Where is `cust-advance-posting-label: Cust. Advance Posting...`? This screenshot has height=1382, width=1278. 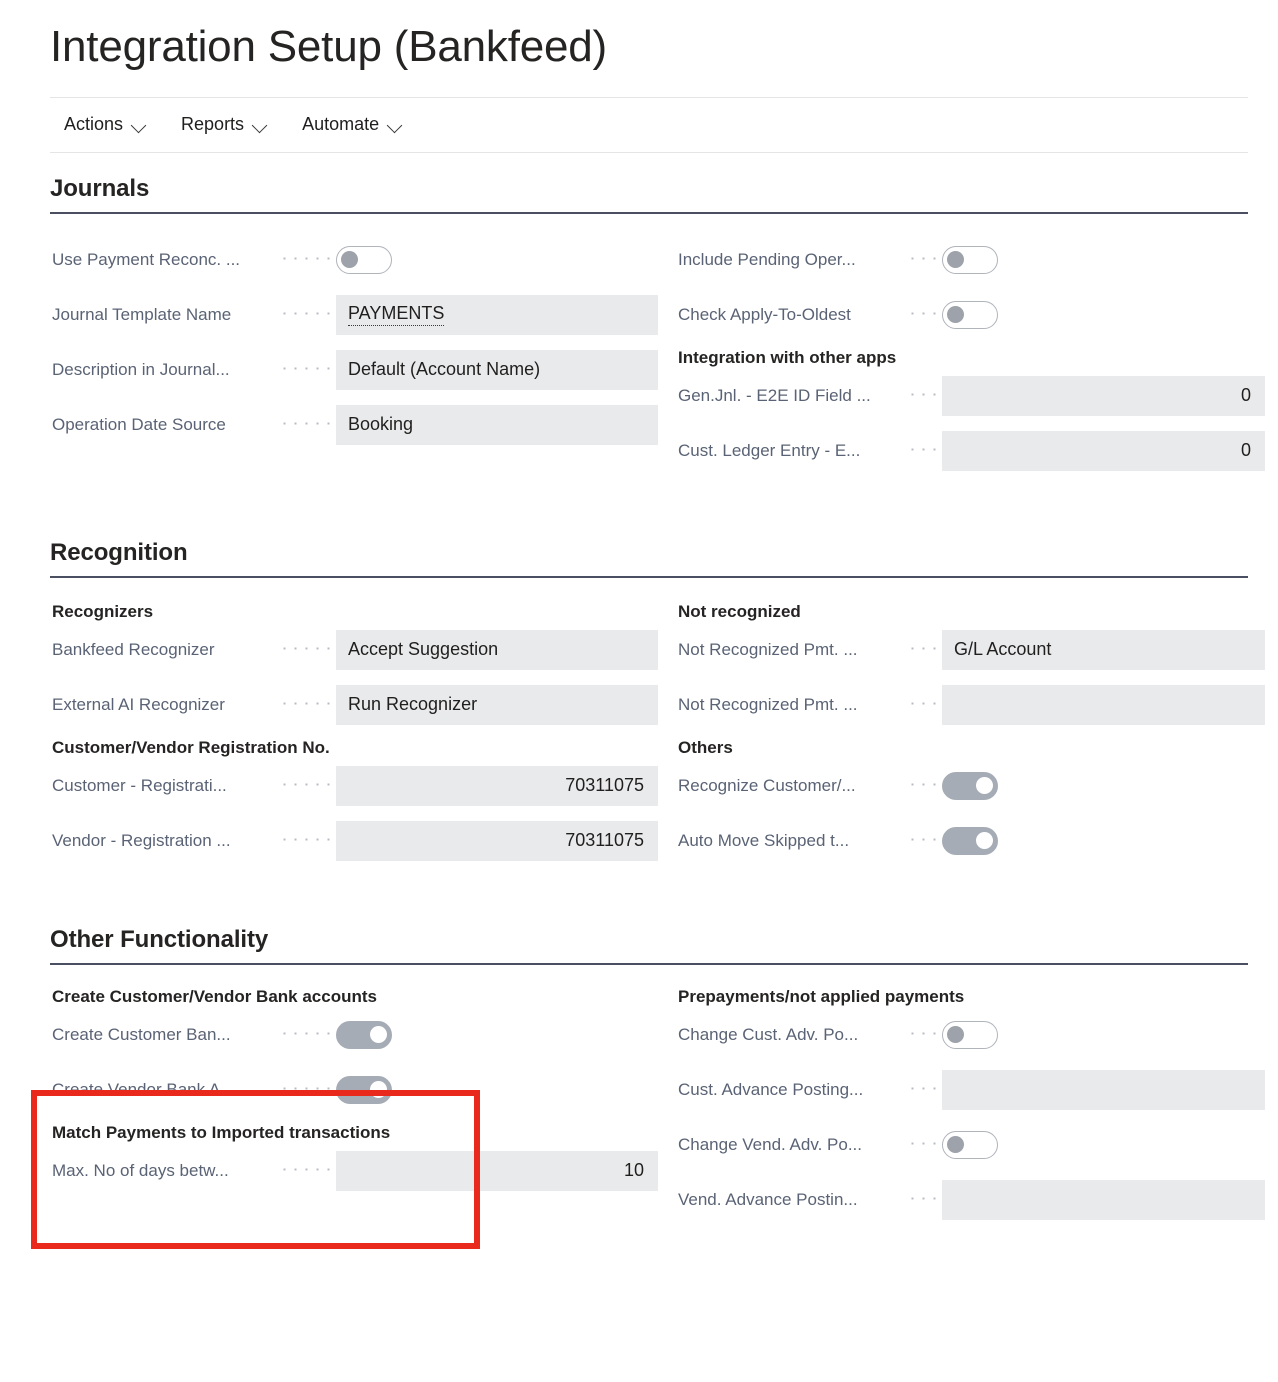 cust-advance-posting-label: Cust. Advance Posting... is located at coordinates (771, 1089).